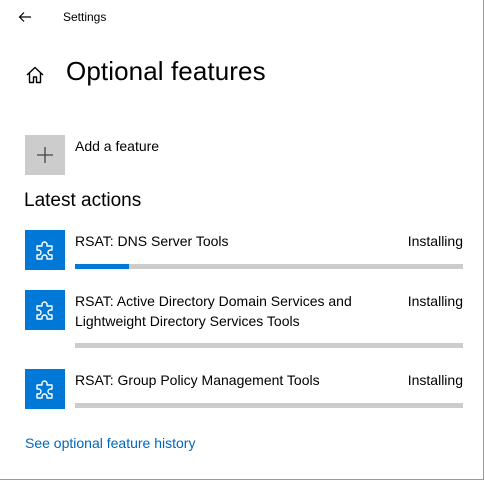 This screenshot has height=481, width=485. What do you see at coordinates (83, 200) in the screenshot?
I see `latest-actions-heading: Latest actions` at bounding box center [83, 200].